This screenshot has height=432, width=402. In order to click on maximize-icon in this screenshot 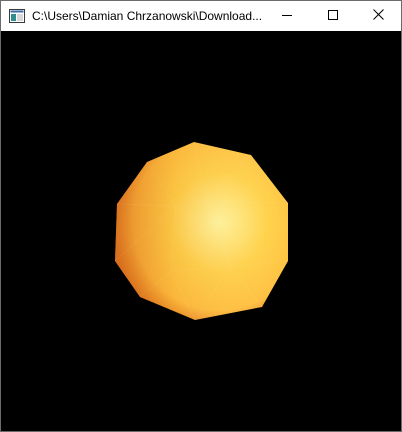, I will do `click(333, 16)`.